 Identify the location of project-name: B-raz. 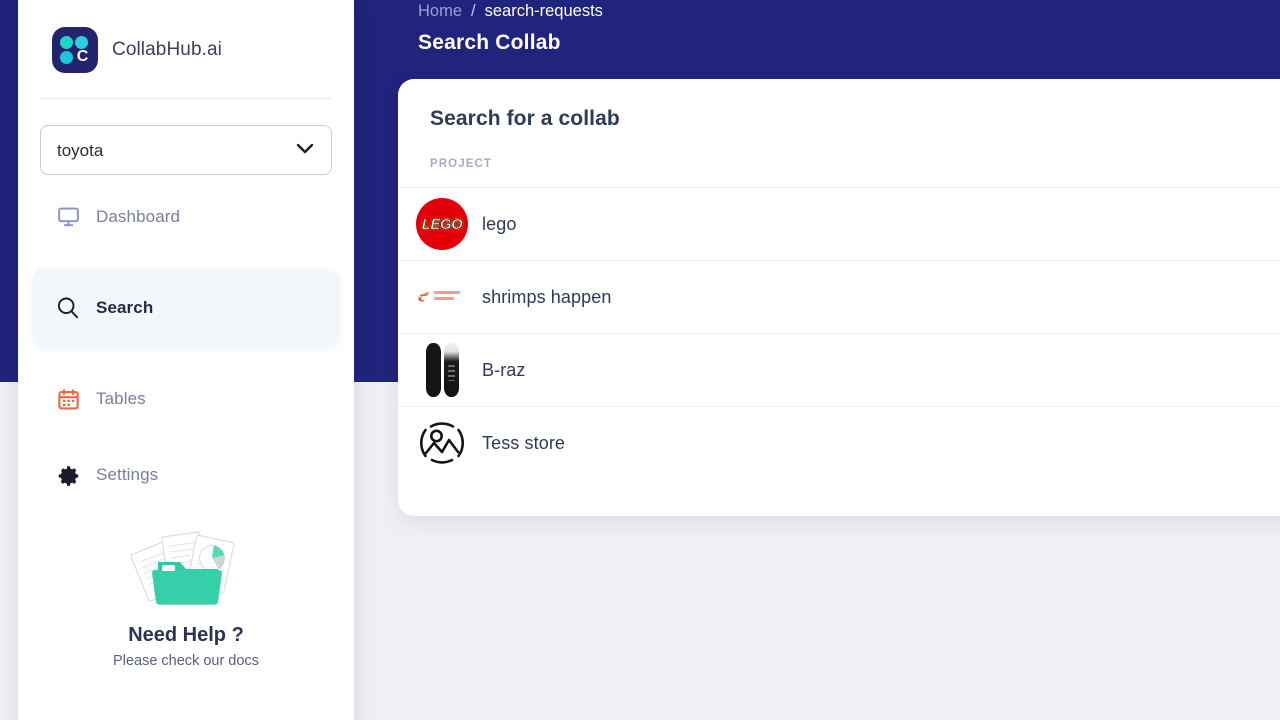
(504, 369).